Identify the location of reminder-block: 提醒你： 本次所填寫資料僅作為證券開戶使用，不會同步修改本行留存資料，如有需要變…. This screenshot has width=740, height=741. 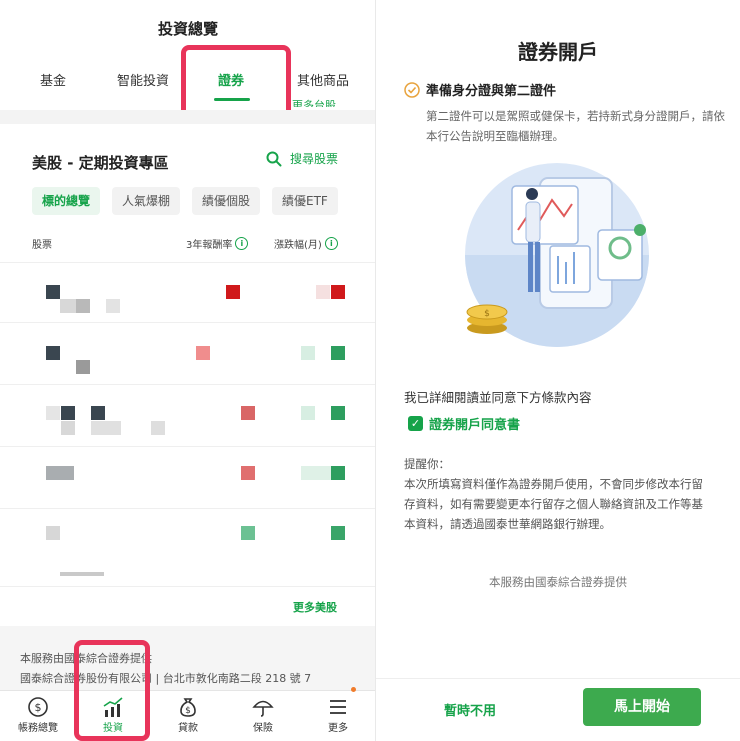
(559, 494).